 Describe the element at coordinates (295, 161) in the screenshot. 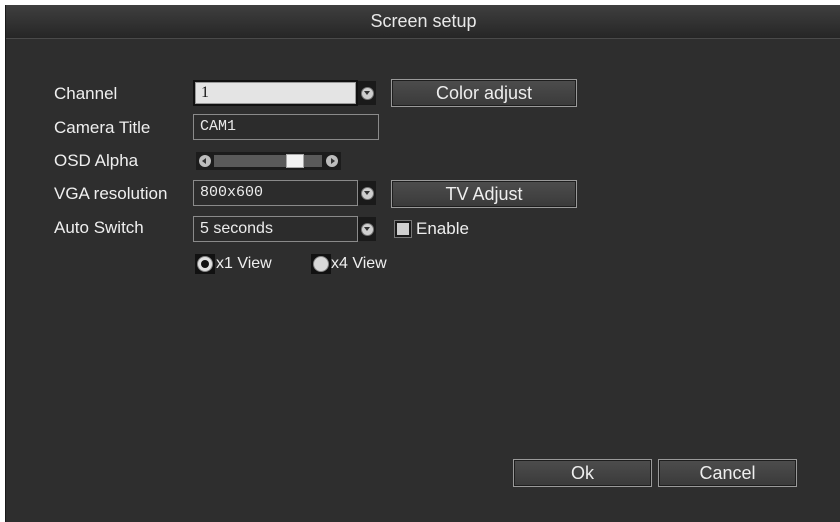

I see `slider-thumb` at that location.